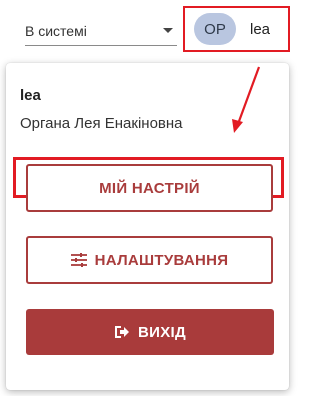 This screenshot has height=396, width=320. What do you see at coordinates (78, 260) in the screenshot?
I see `sliders-icon` at bounding box center [78, 260].